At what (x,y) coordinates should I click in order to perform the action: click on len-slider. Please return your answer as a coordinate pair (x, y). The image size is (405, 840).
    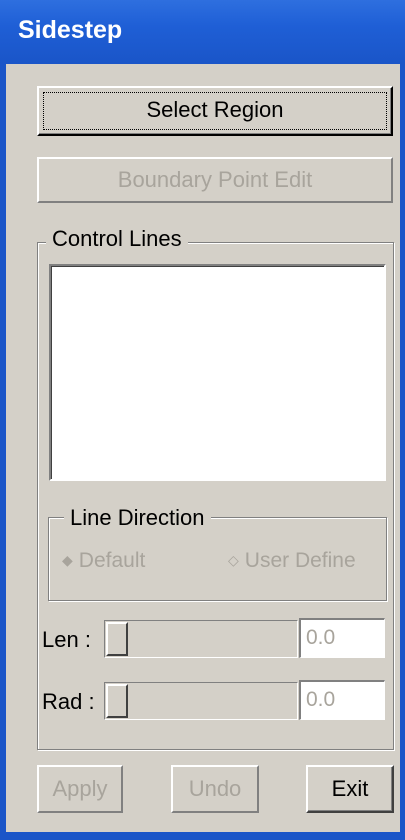
    Looking at the image, I should click on (201, 639).